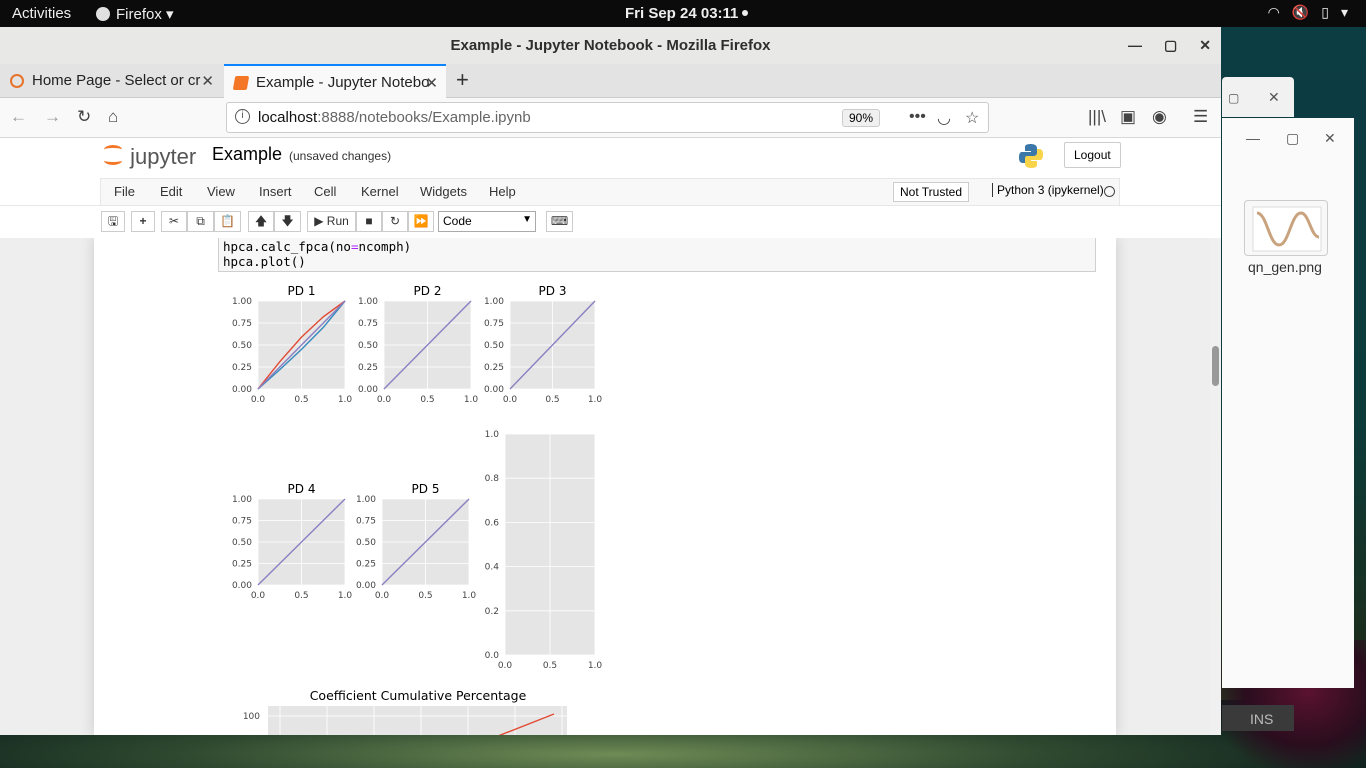 This screenshot has height=768, width=1366. Describe the element at coordinates (287, 221) in the screenshot. I see `move-down-icon: 🡇` at that location.